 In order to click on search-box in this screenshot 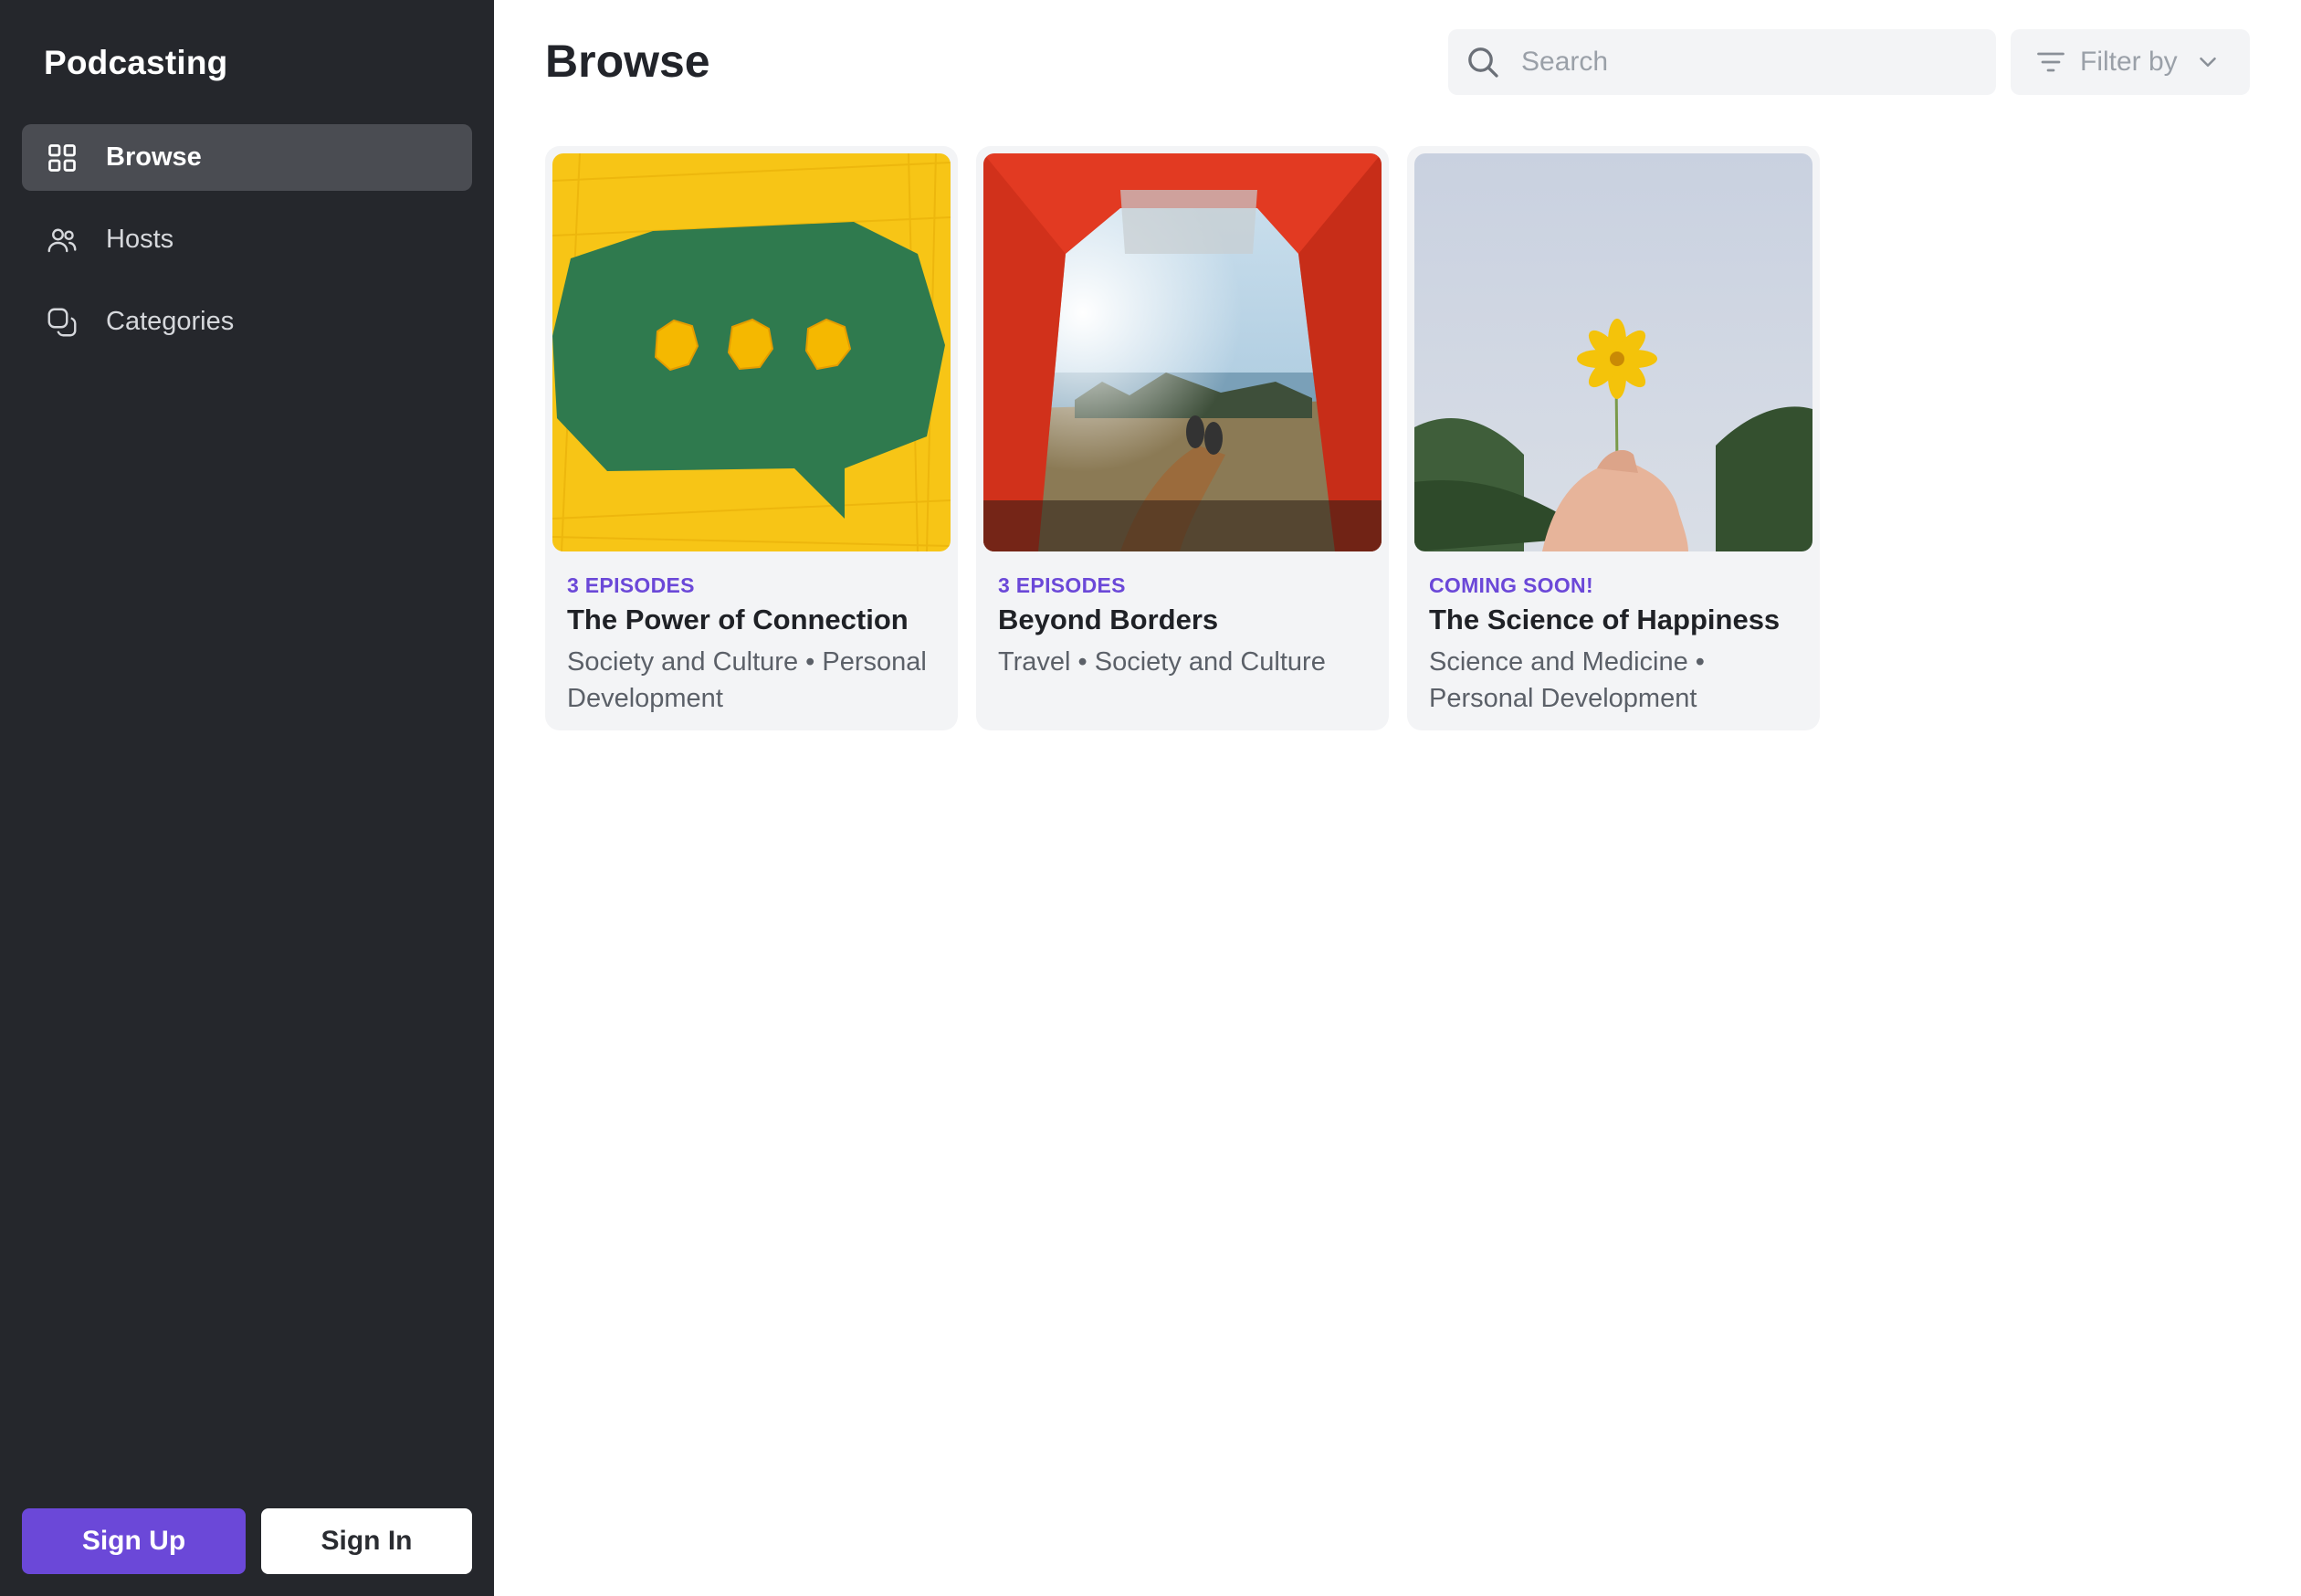, I will do `click(1722, 62)`.